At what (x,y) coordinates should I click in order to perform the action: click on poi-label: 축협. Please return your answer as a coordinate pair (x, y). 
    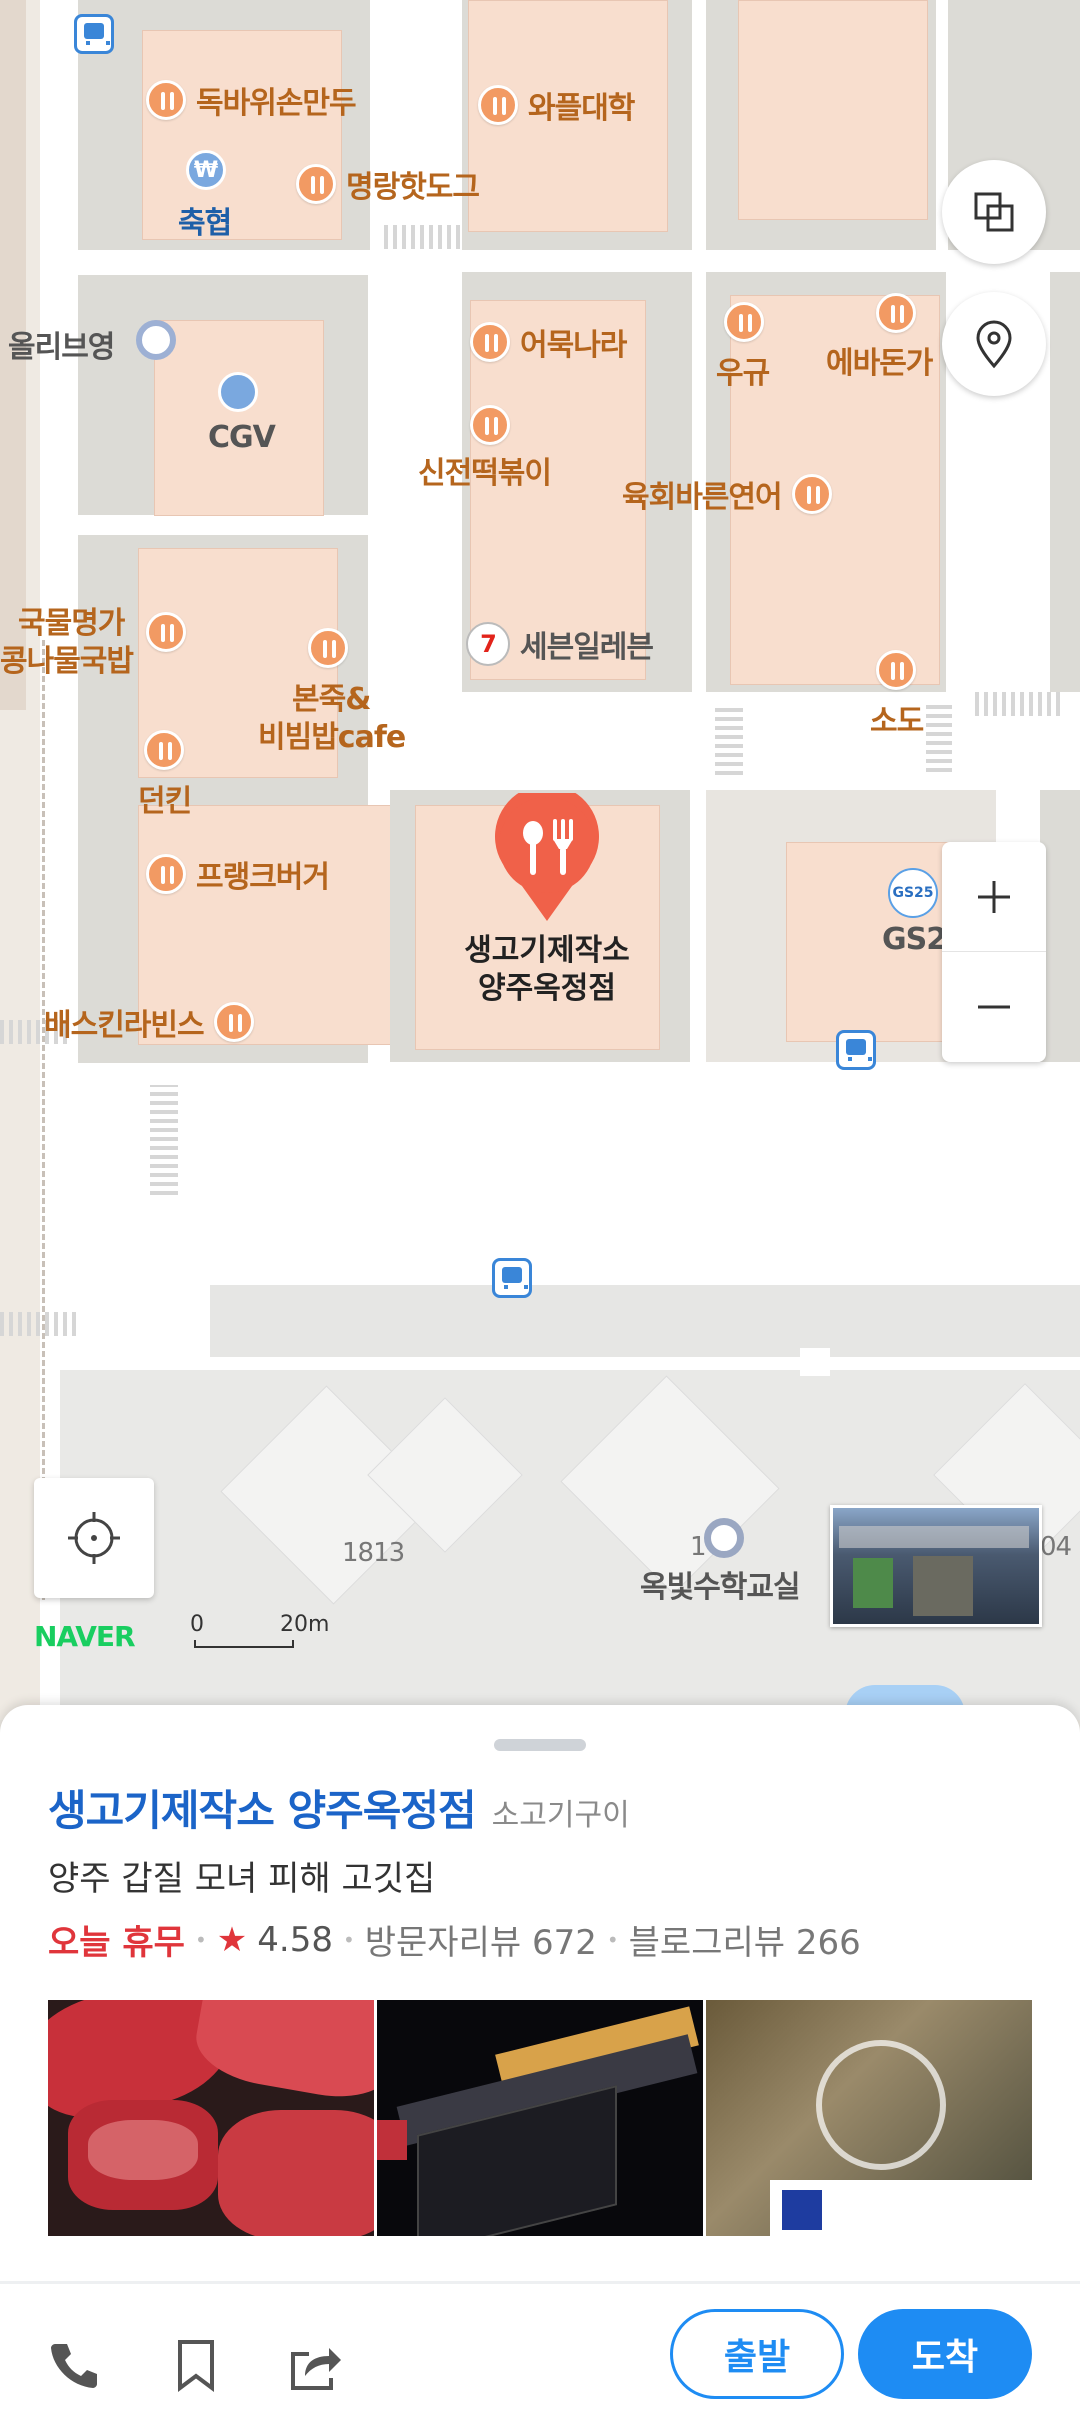
    Looking at the image, I should click on (205, 220).